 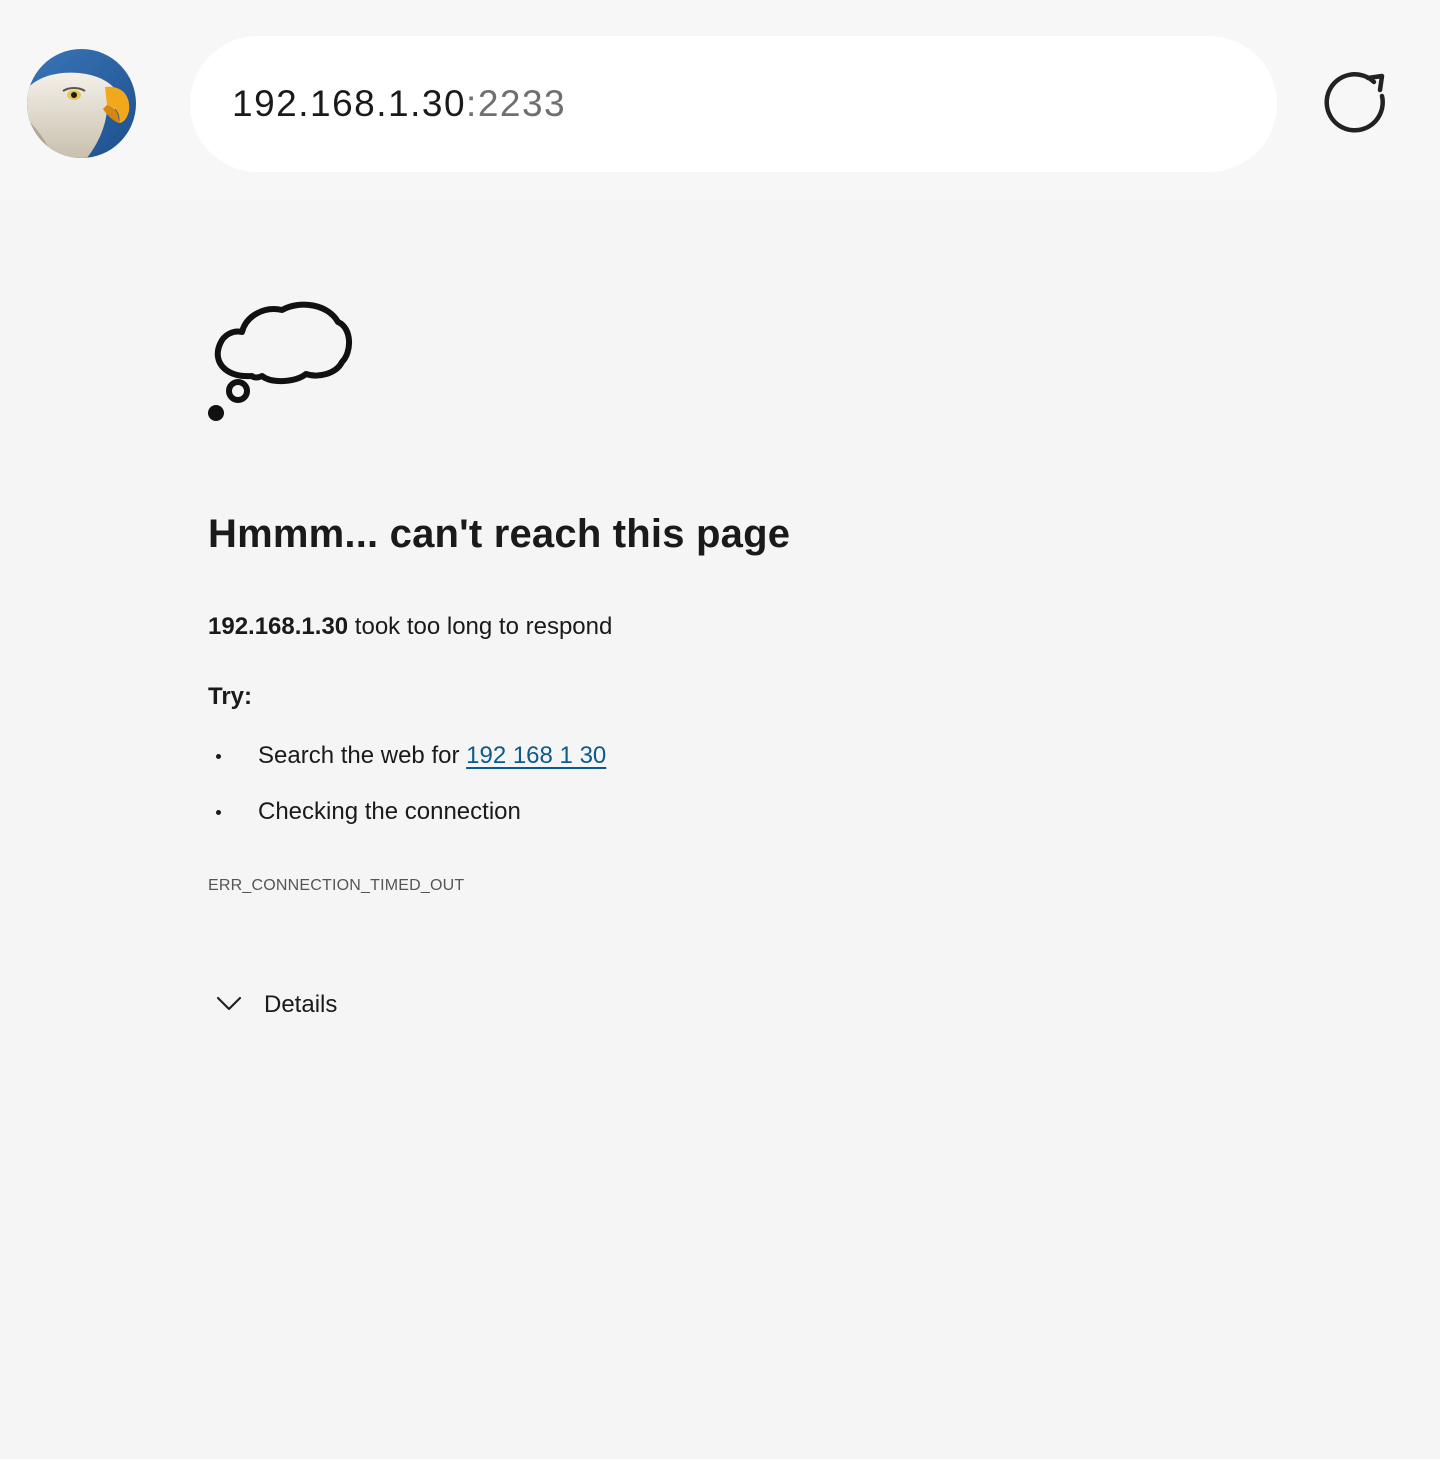 I want to click on address-bar: 192.168.1.30:2233, so click(x=733, y=104).